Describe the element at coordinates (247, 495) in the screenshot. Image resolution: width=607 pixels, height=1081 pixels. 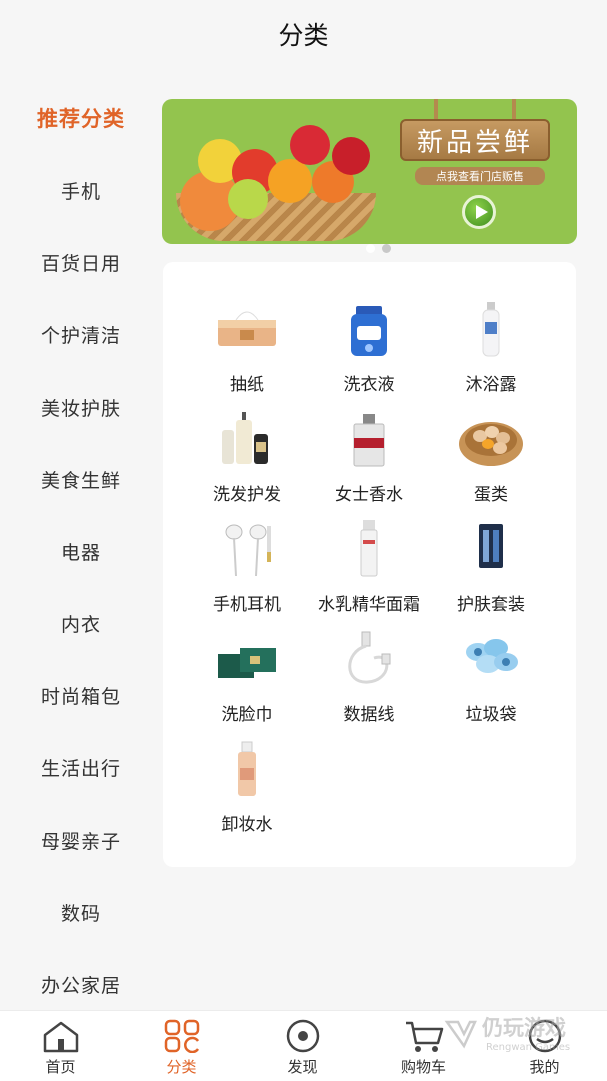
I see `category-label: 洗发护发` at that location.